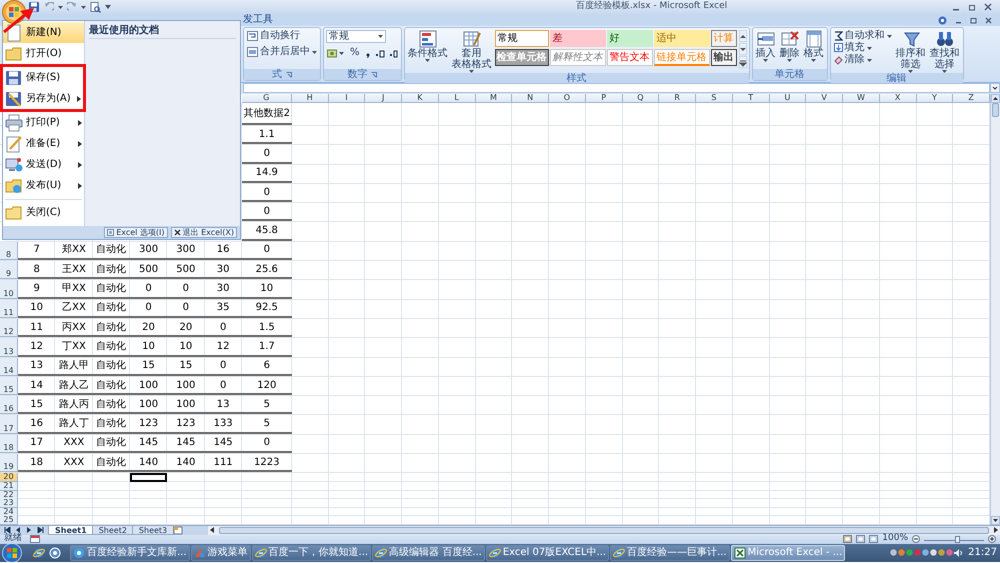  Describe the element at coordinates (9, 328) in the screenshot. I see `row-header: 12` at that location.